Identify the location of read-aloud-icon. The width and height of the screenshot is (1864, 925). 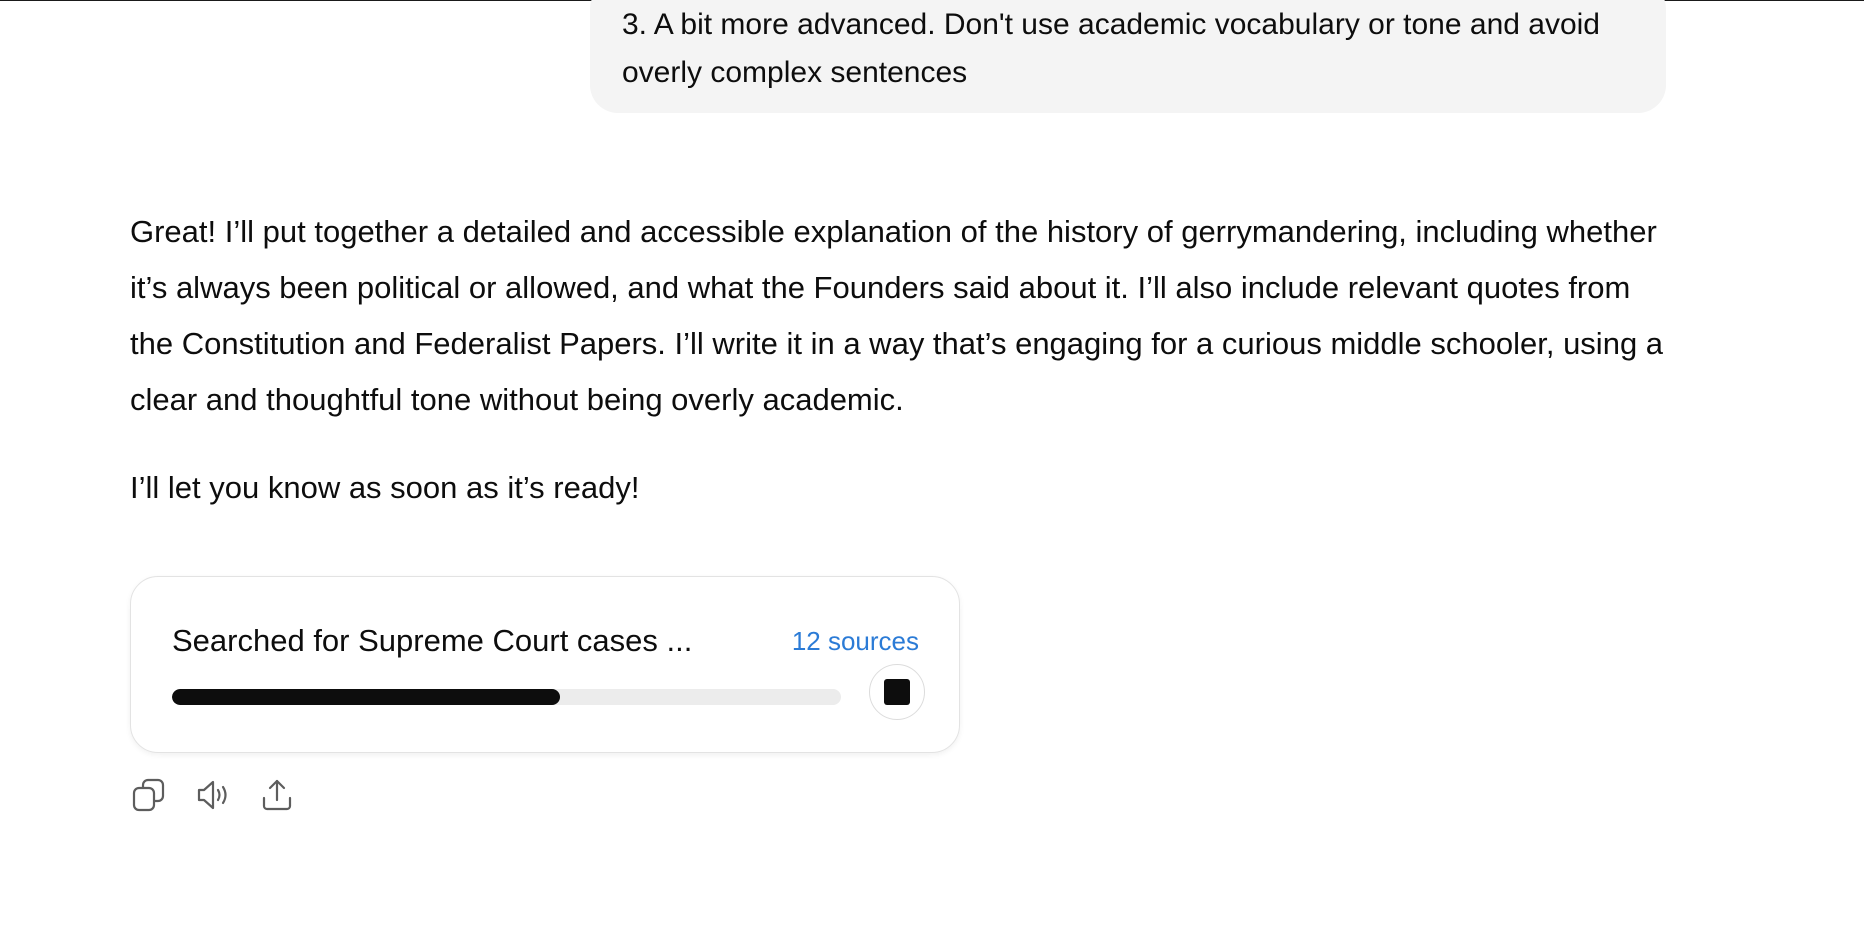
(212, 795).